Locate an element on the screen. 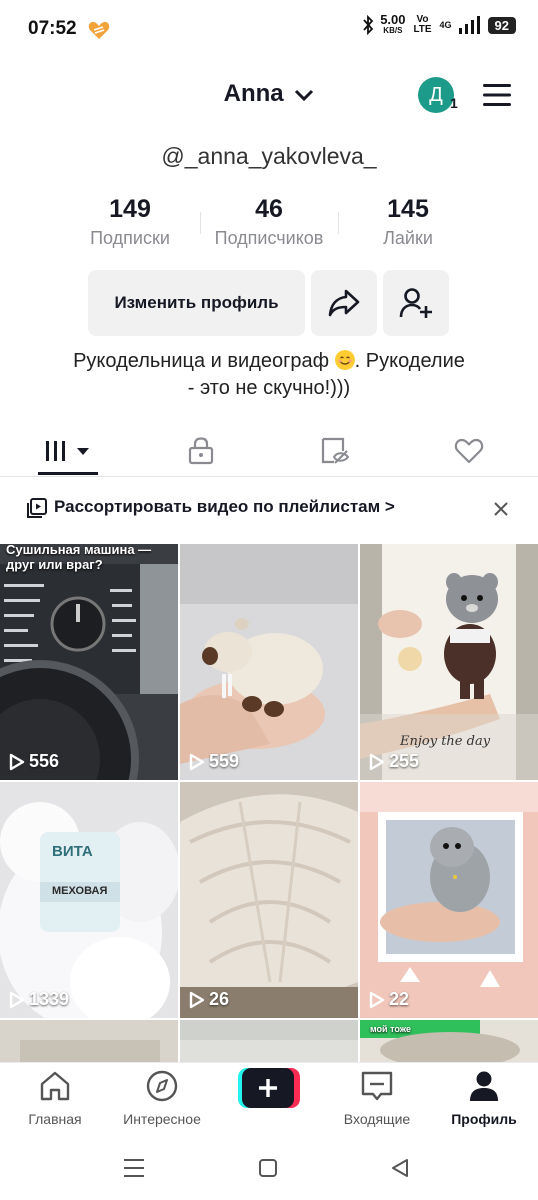 Image resolution: width=538 pixels, height=1200 pixels. grey-kitten-toy-thumbnail is located at coordinates (449, 900).